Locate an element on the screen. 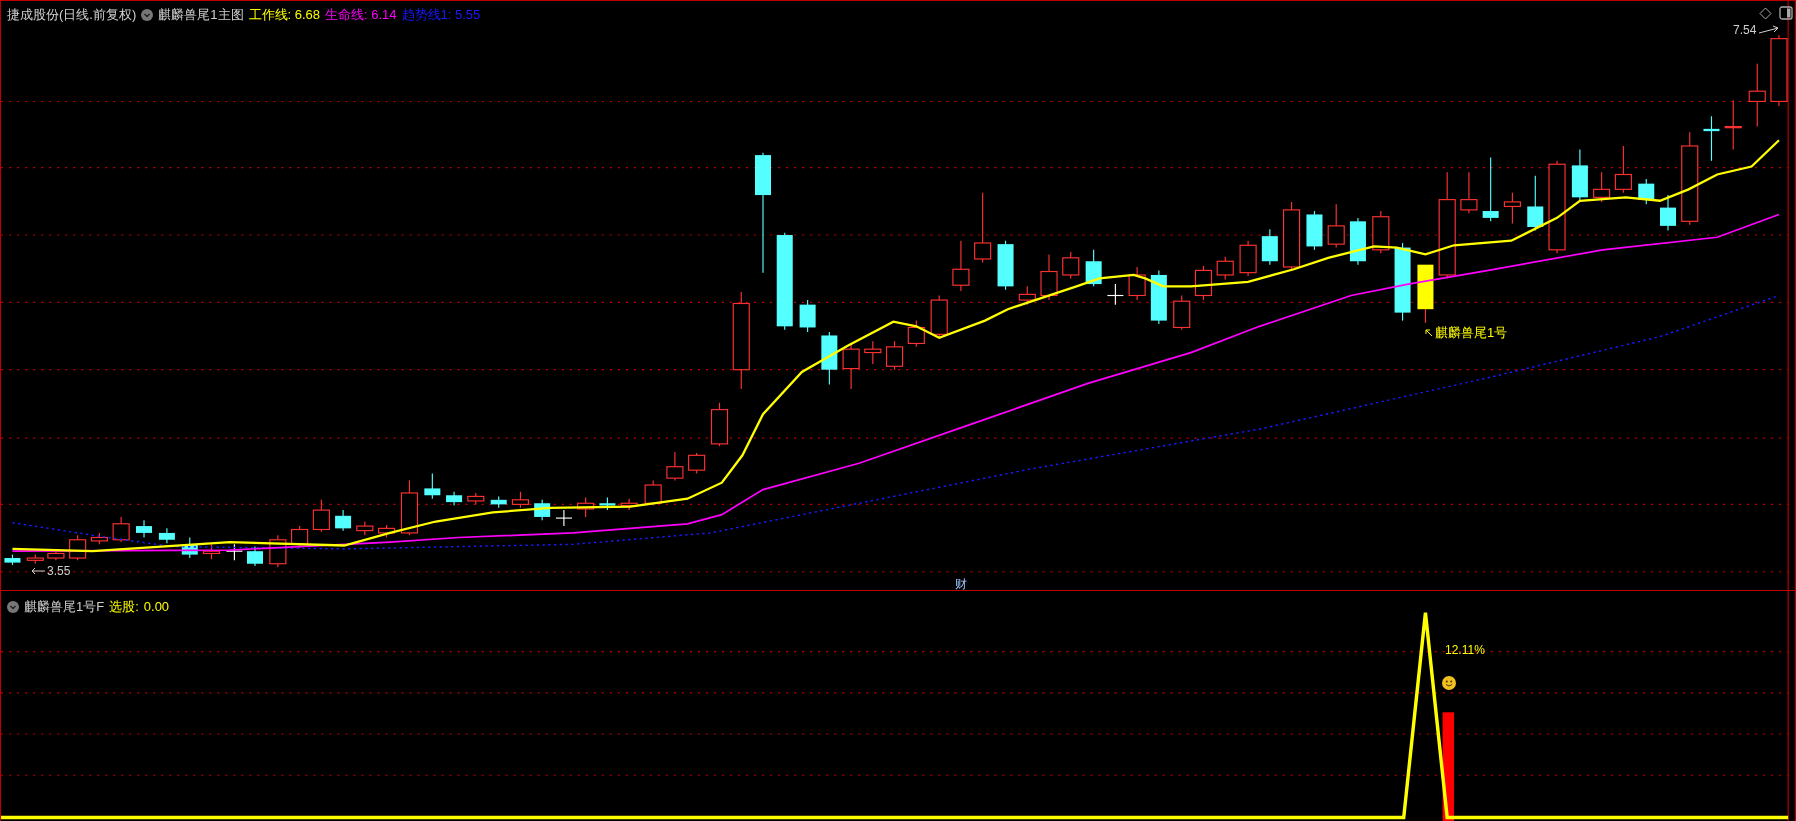  value-label: 选股: is located at coordinates (124, 607).